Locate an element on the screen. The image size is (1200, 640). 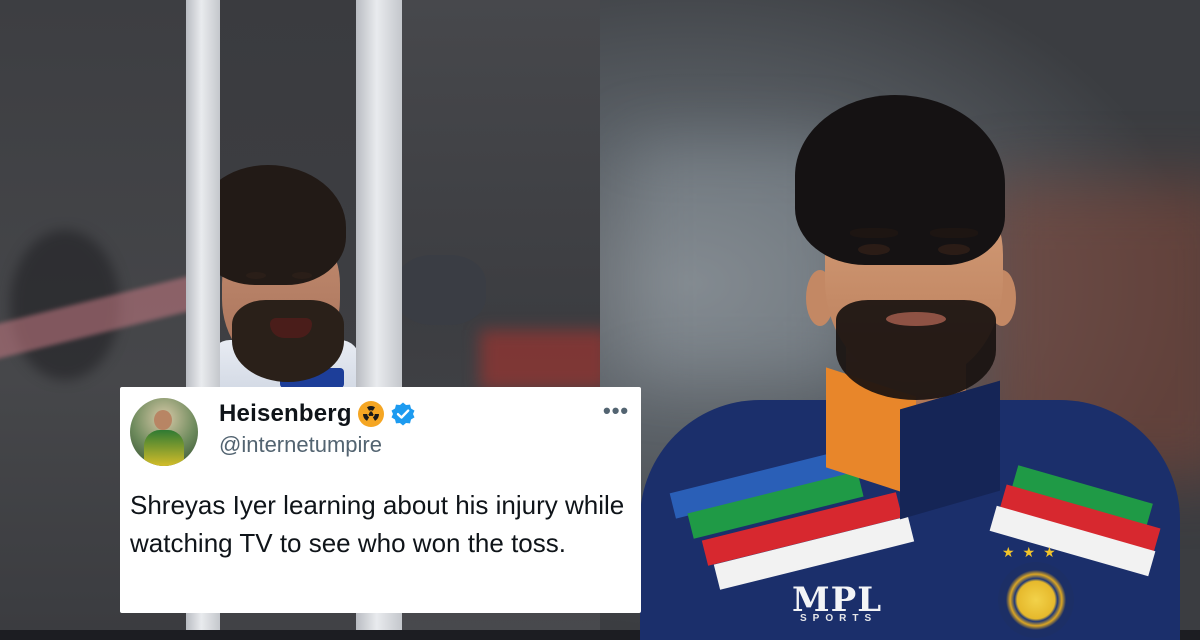
tweet-author-row: Heisenberg is located at coordinates (317, 414).